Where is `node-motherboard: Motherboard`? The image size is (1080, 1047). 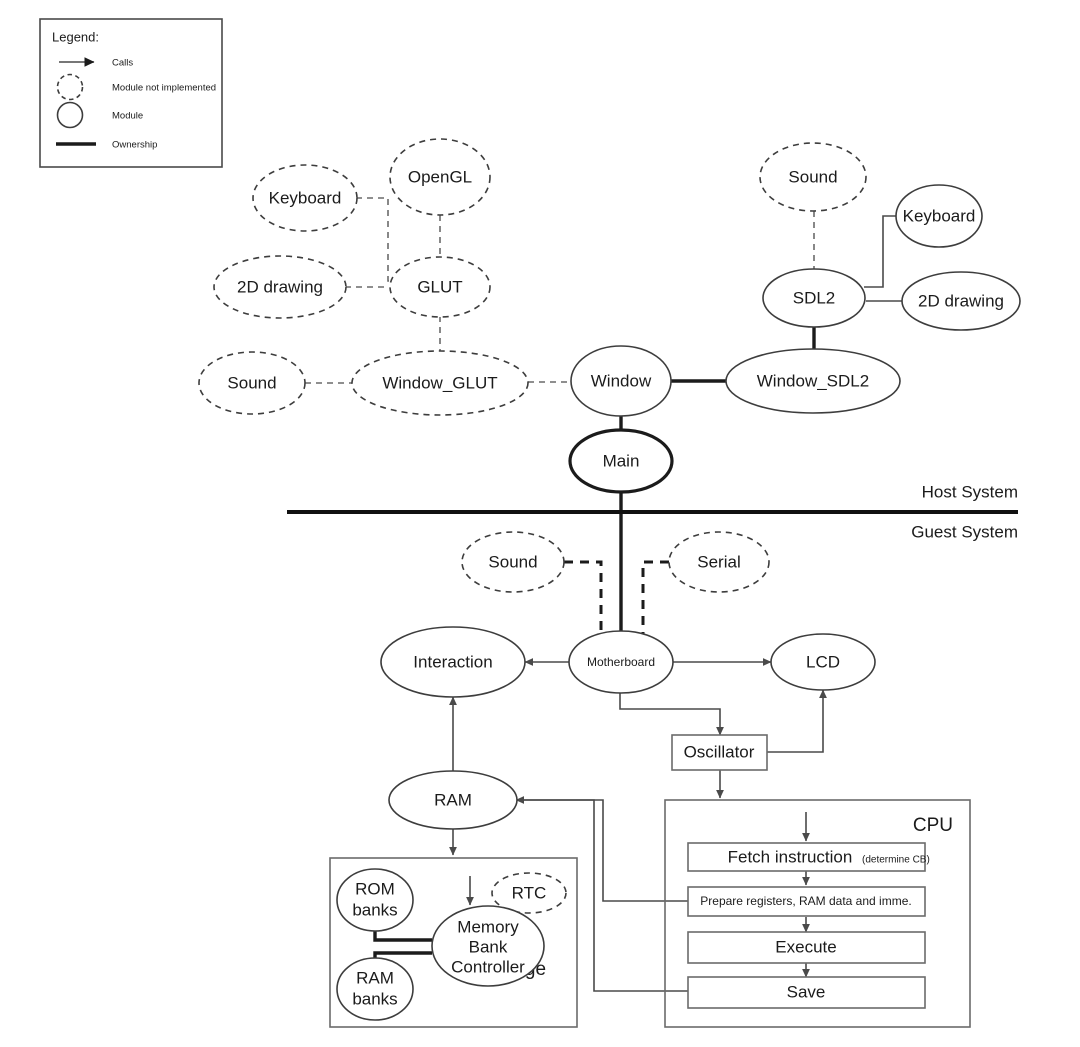 node-motherboard: Motherboard is located at coordinates (621, 662).